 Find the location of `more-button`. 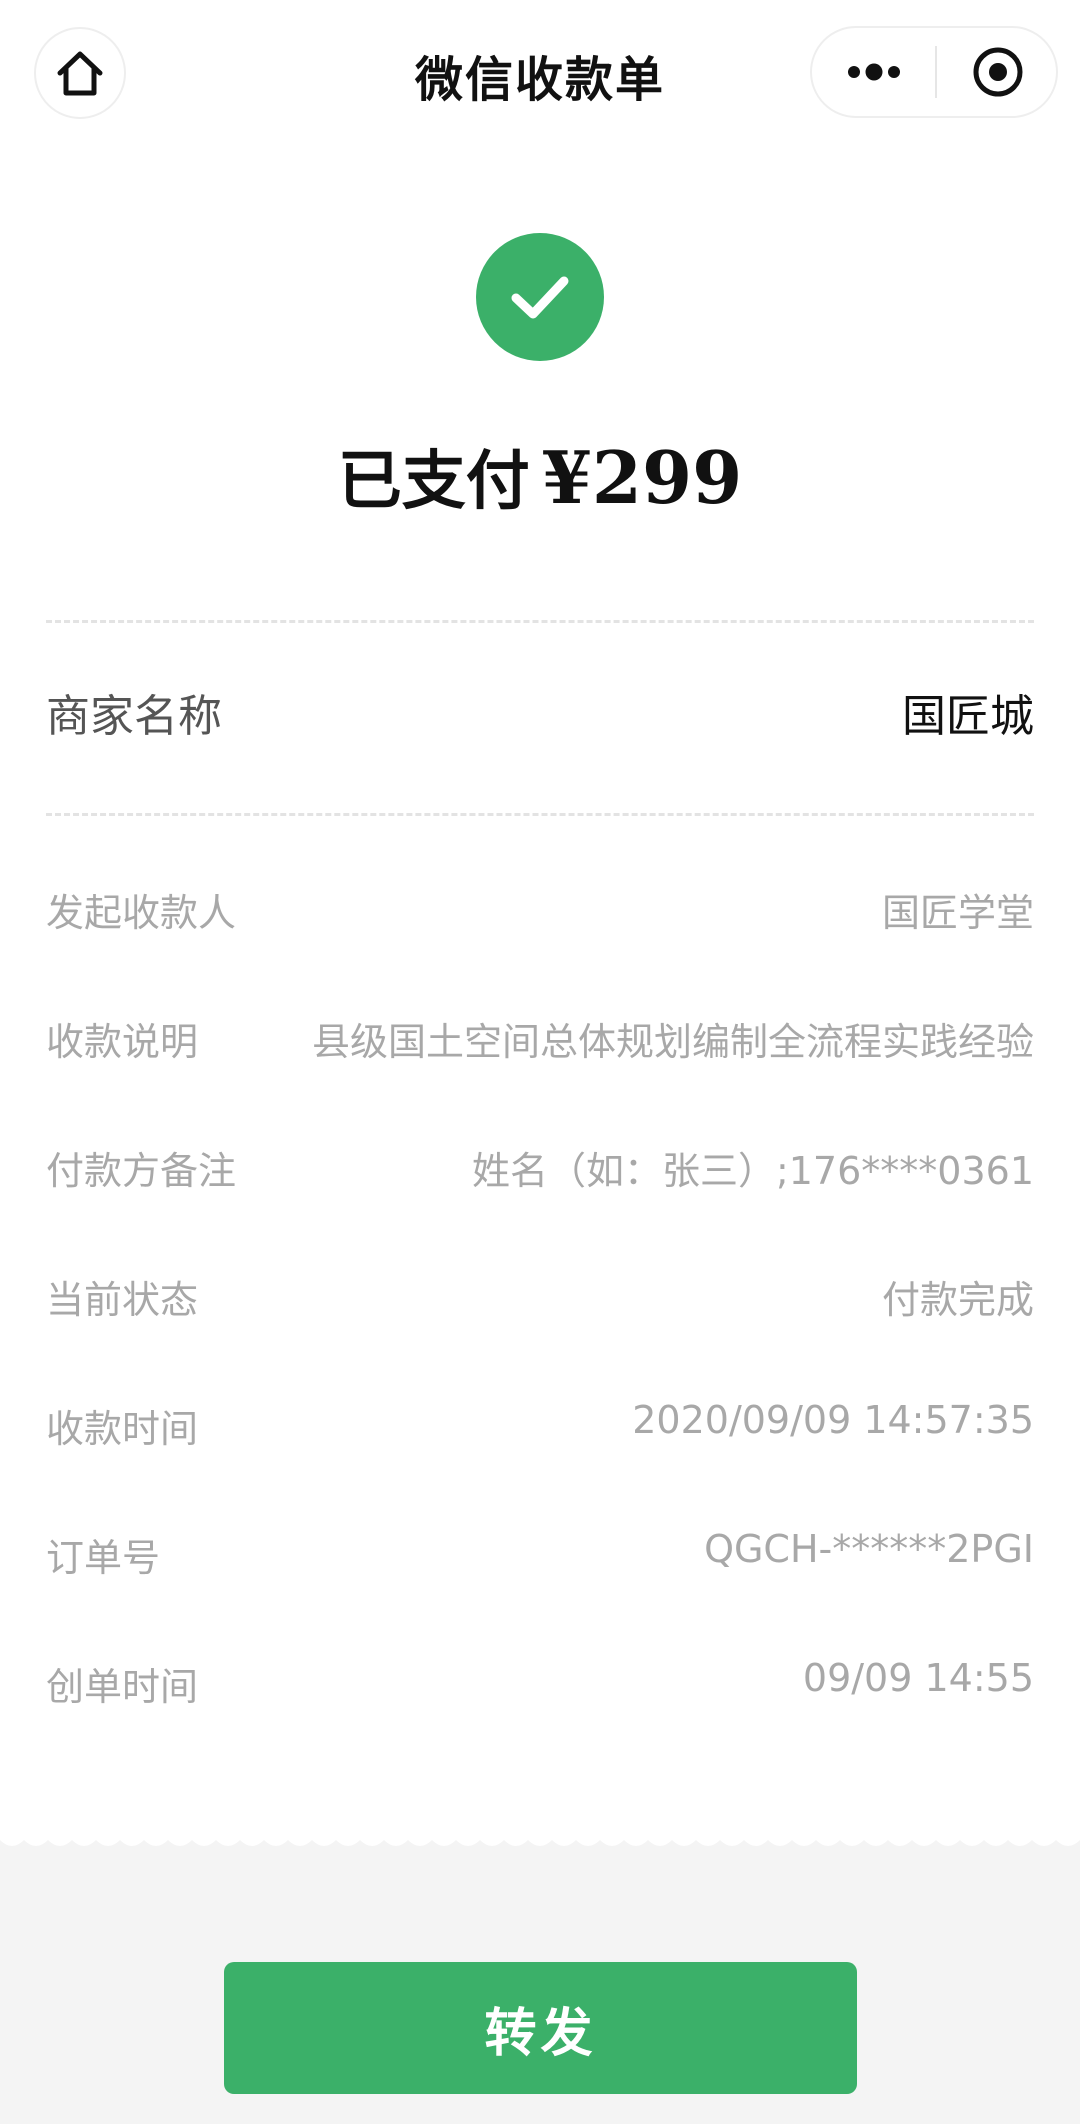

more-button is located at coordinates (874, 72).